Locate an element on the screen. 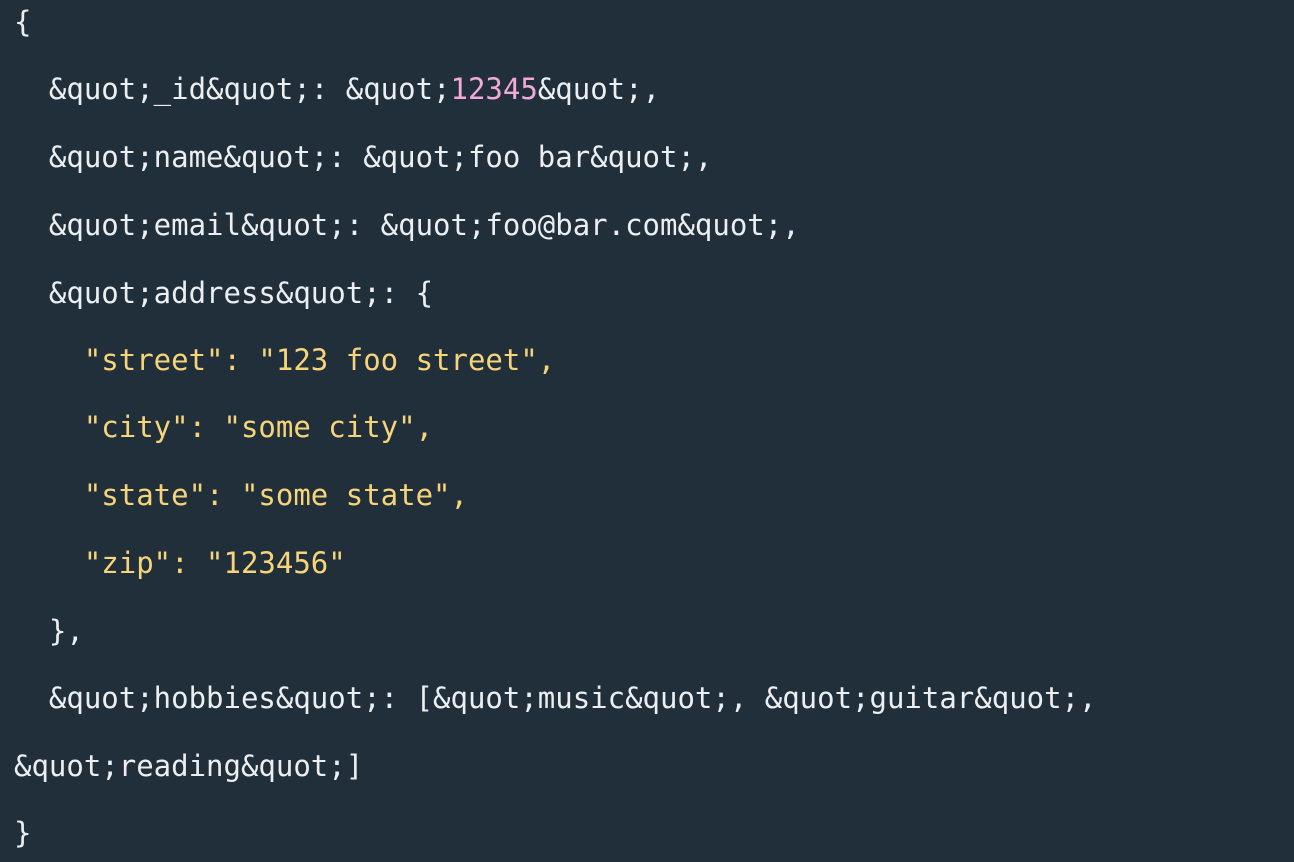 This screenshot has height=862, width=1294. code-line-13: } is located at coordinates (23, 833).